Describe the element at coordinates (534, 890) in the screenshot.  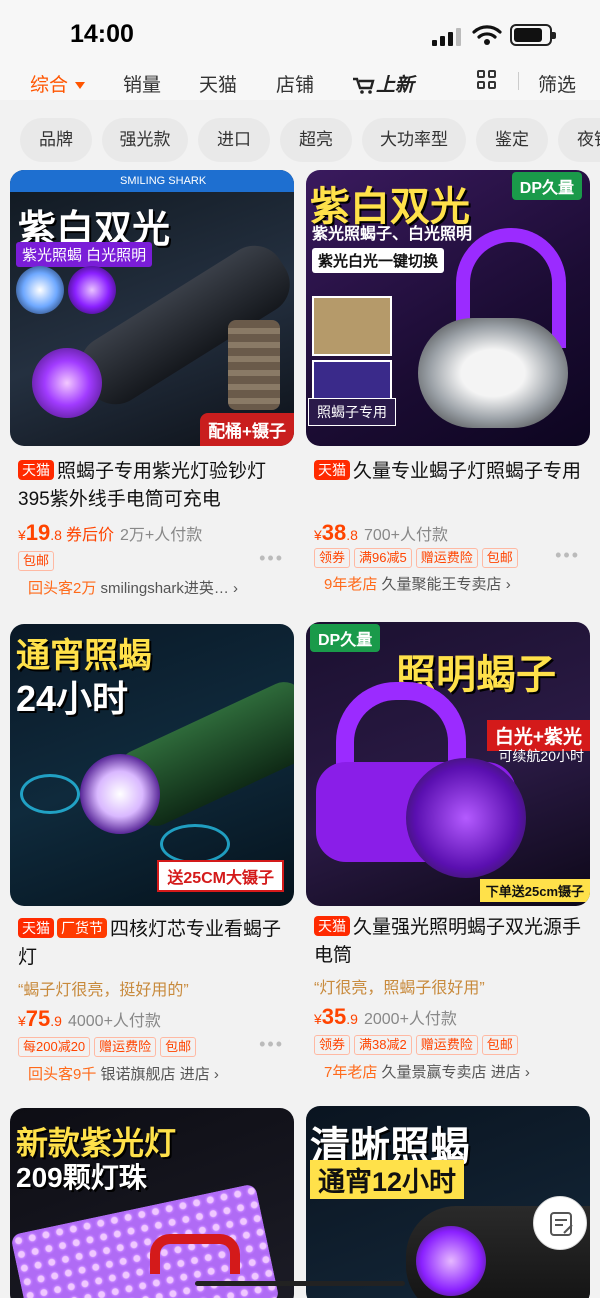
I see `image-corner-label: 下单送25cm镊子` at that location.